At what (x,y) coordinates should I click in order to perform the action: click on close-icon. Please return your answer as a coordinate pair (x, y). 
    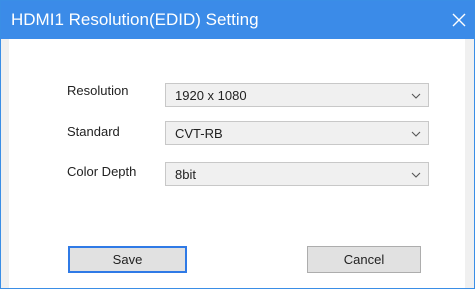
    Looking at the image, I should click on (459, 20).